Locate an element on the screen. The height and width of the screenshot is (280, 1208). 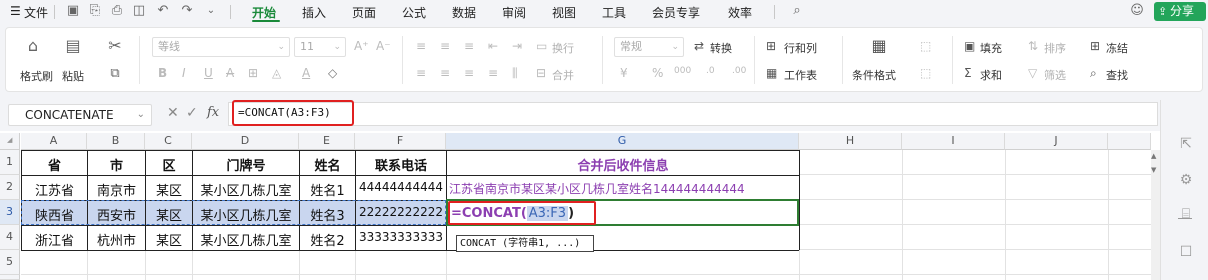
table-cell: 姓名1 is located at coordinates (327, 189).